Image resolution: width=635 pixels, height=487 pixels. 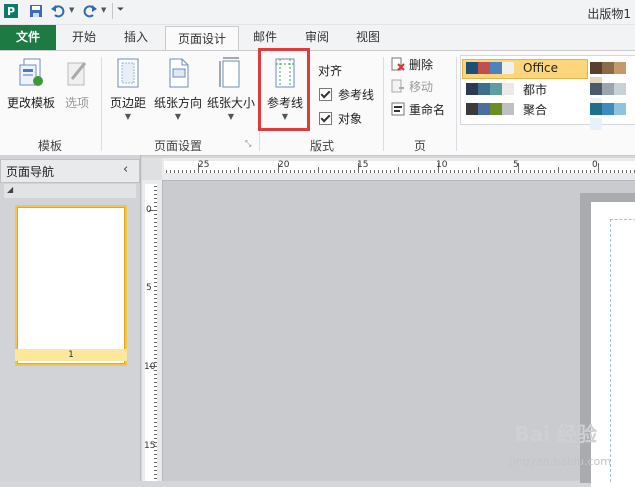 I want to click on orientation-button: 纸张方向 ▼, so click(x=178, y=89).